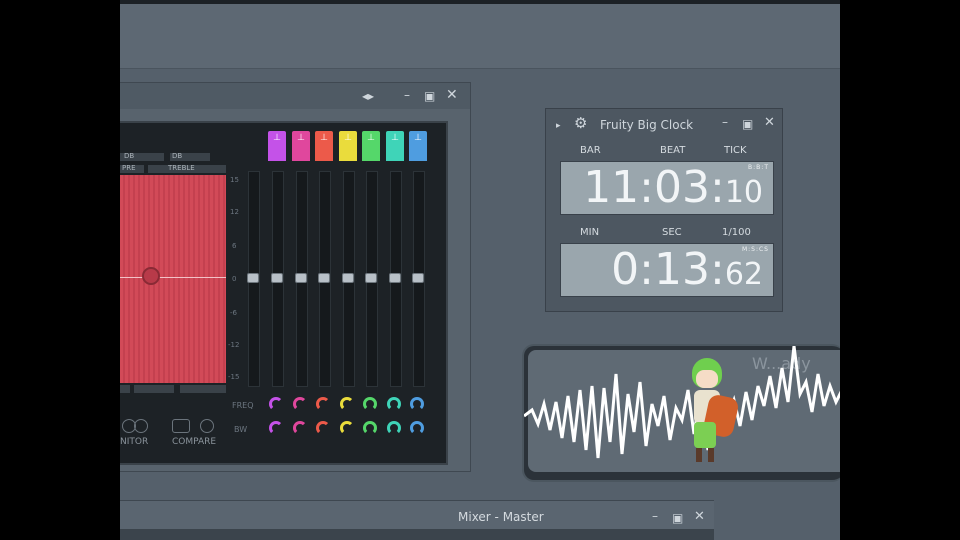 This screenshot has height=540, width=960. Describe the element at coordinates (347, 404) in the screenshot. I see `band-4-freq-knob` at that location.